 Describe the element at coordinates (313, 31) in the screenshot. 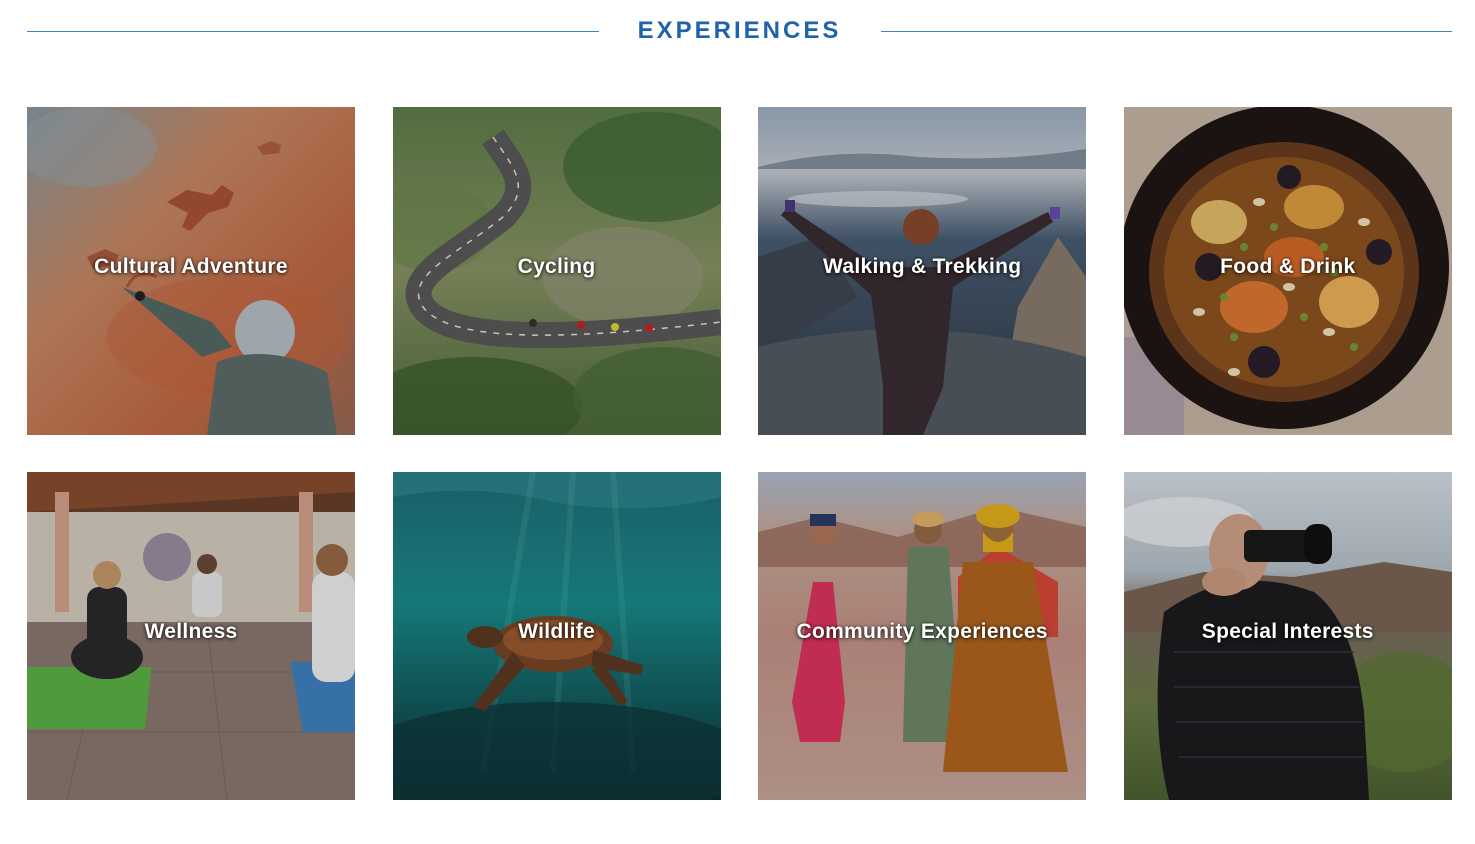

I see `left-divider` at that location.